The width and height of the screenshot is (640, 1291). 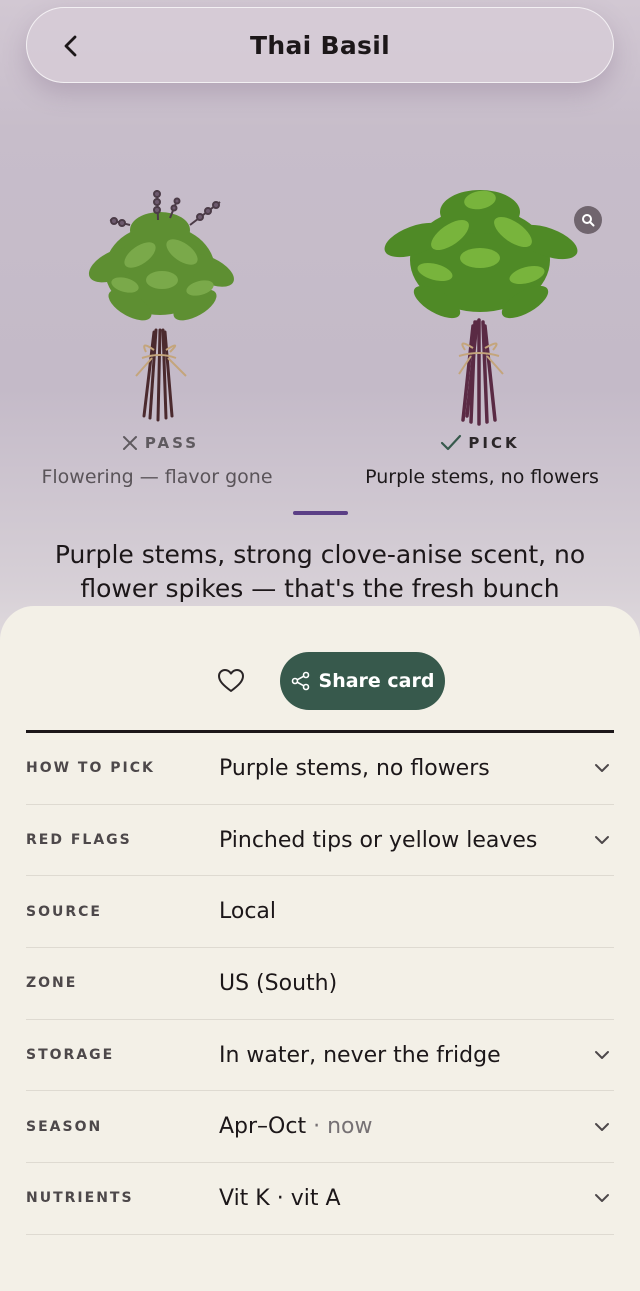 I want to click on top-bar: Thai Basil, so click(x=320, y=45).